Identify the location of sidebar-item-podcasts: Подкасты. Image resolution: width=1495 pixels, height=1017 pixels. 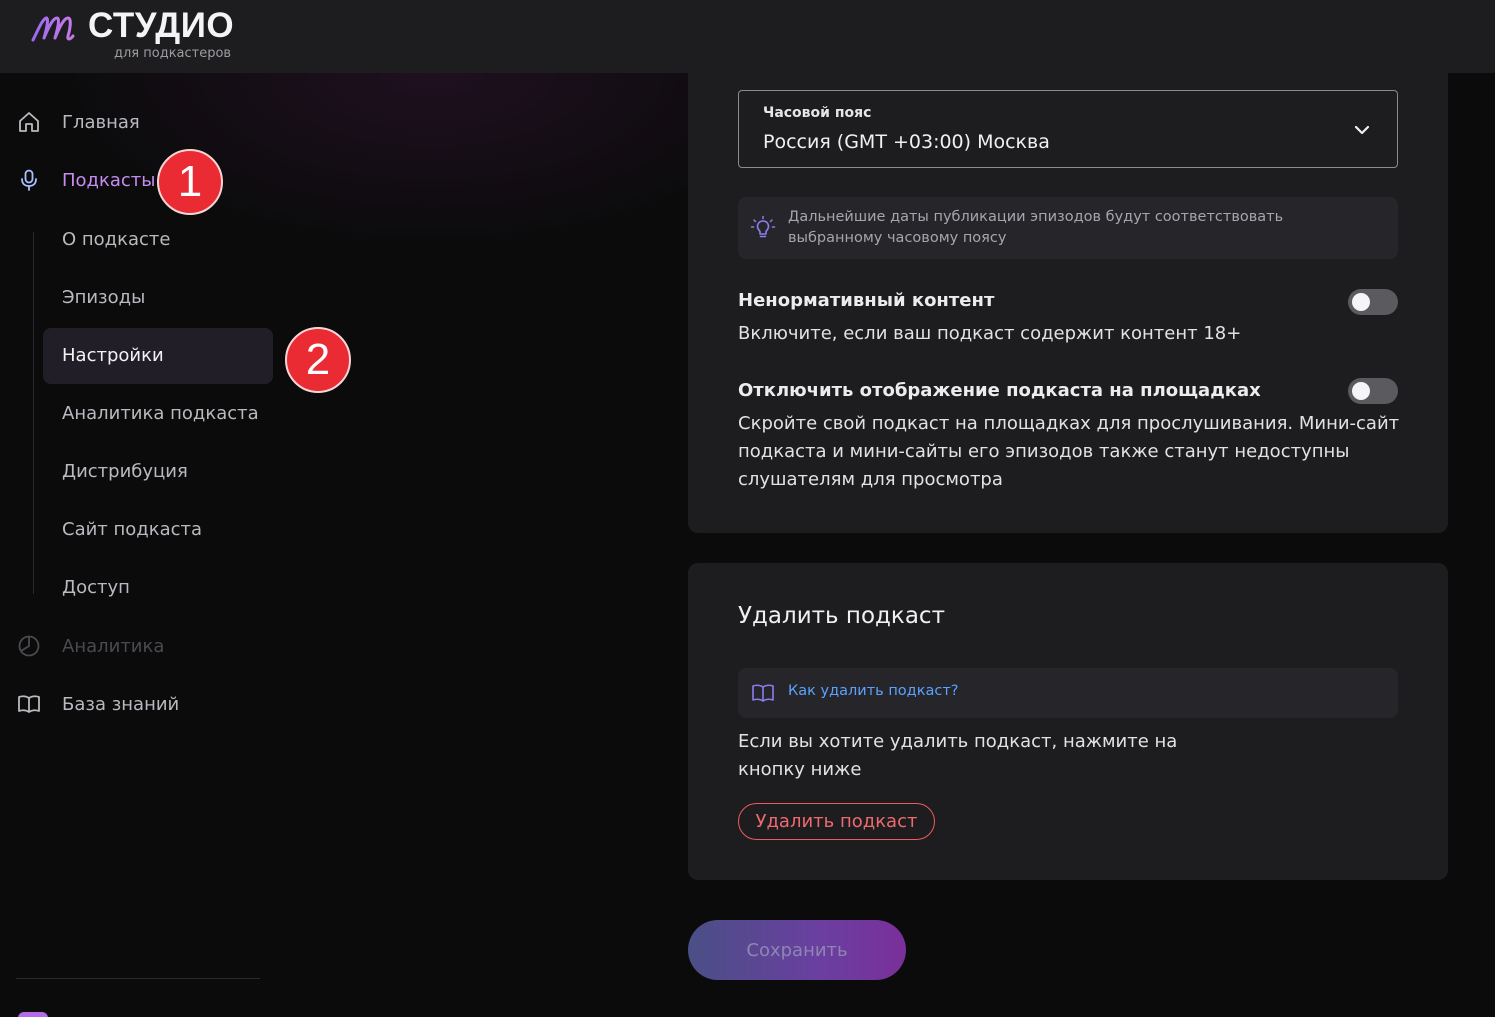
(86, 180).